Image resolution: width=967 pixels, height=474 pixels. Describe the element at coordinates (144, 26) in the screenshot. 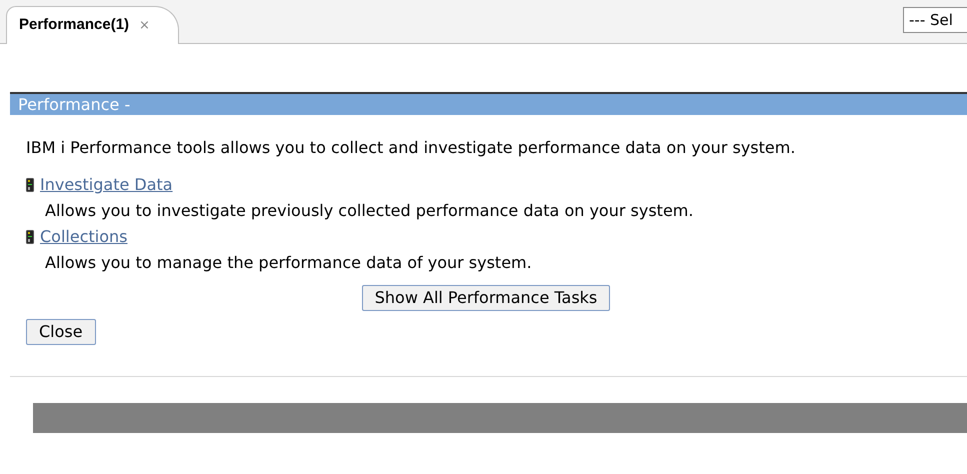

I see `close-icon: ×` at that location.